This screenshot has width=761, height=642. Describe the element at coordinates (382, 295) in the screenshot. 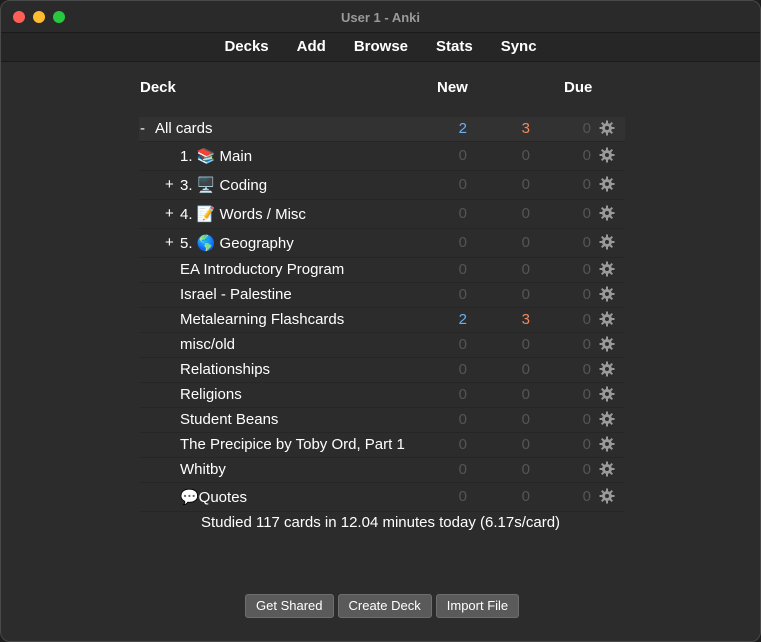

I see `deck-row: Israel - Palestine 0 0 0` at that location.